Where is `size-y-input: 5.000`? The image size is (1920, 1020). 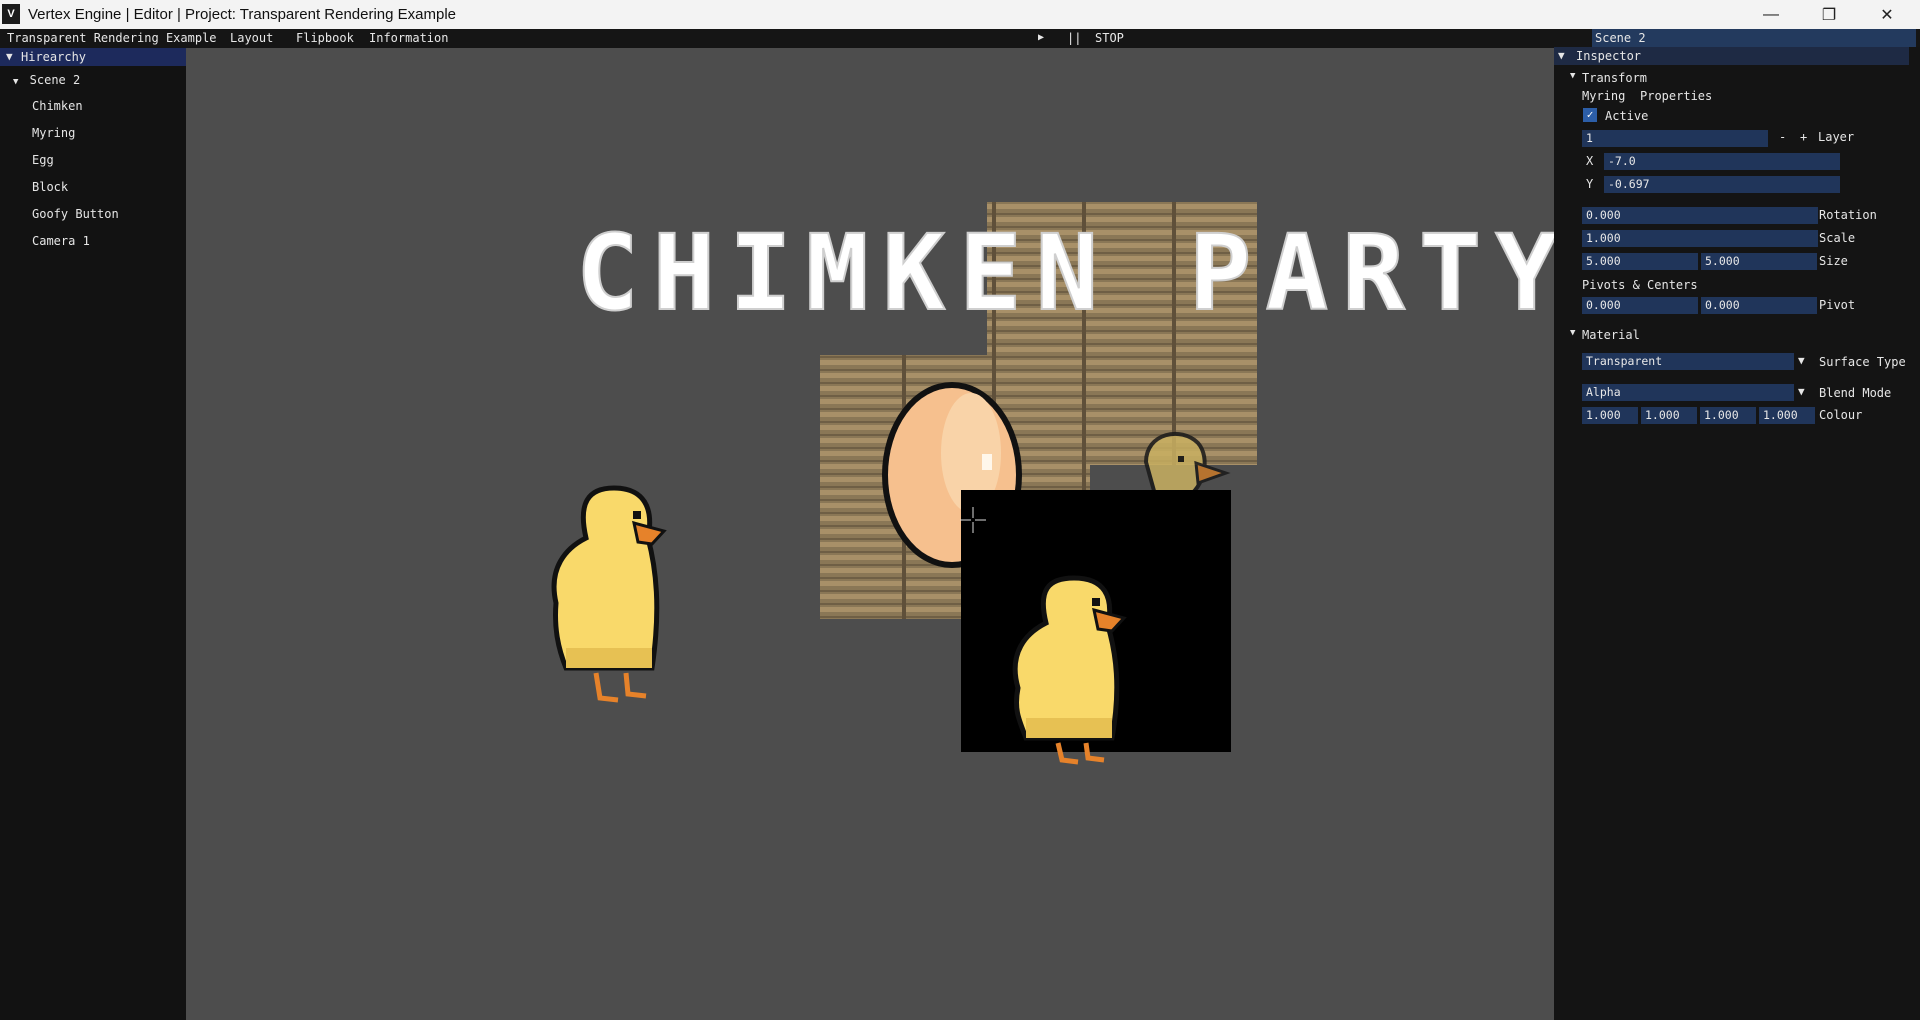 size-y-input: 5.000 is located at coordinates (1759, 261).